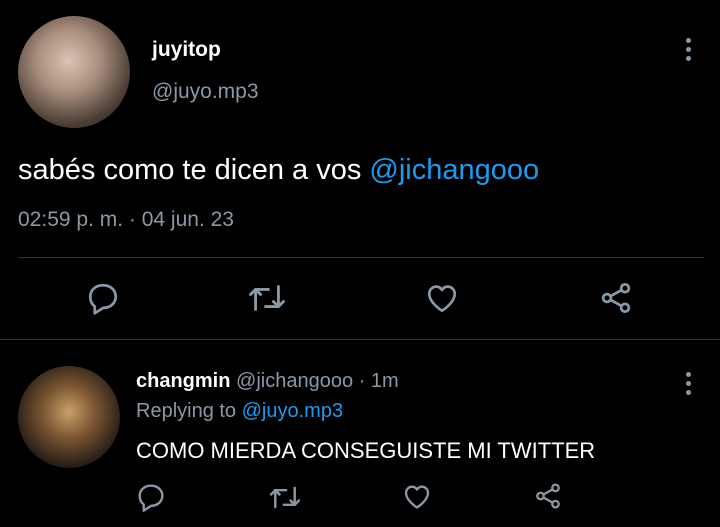 The height and width of the screenshot is (527, 720). Describe the element at coordinates (361, 257) in the screenshot. I see `main-divider` at that location.